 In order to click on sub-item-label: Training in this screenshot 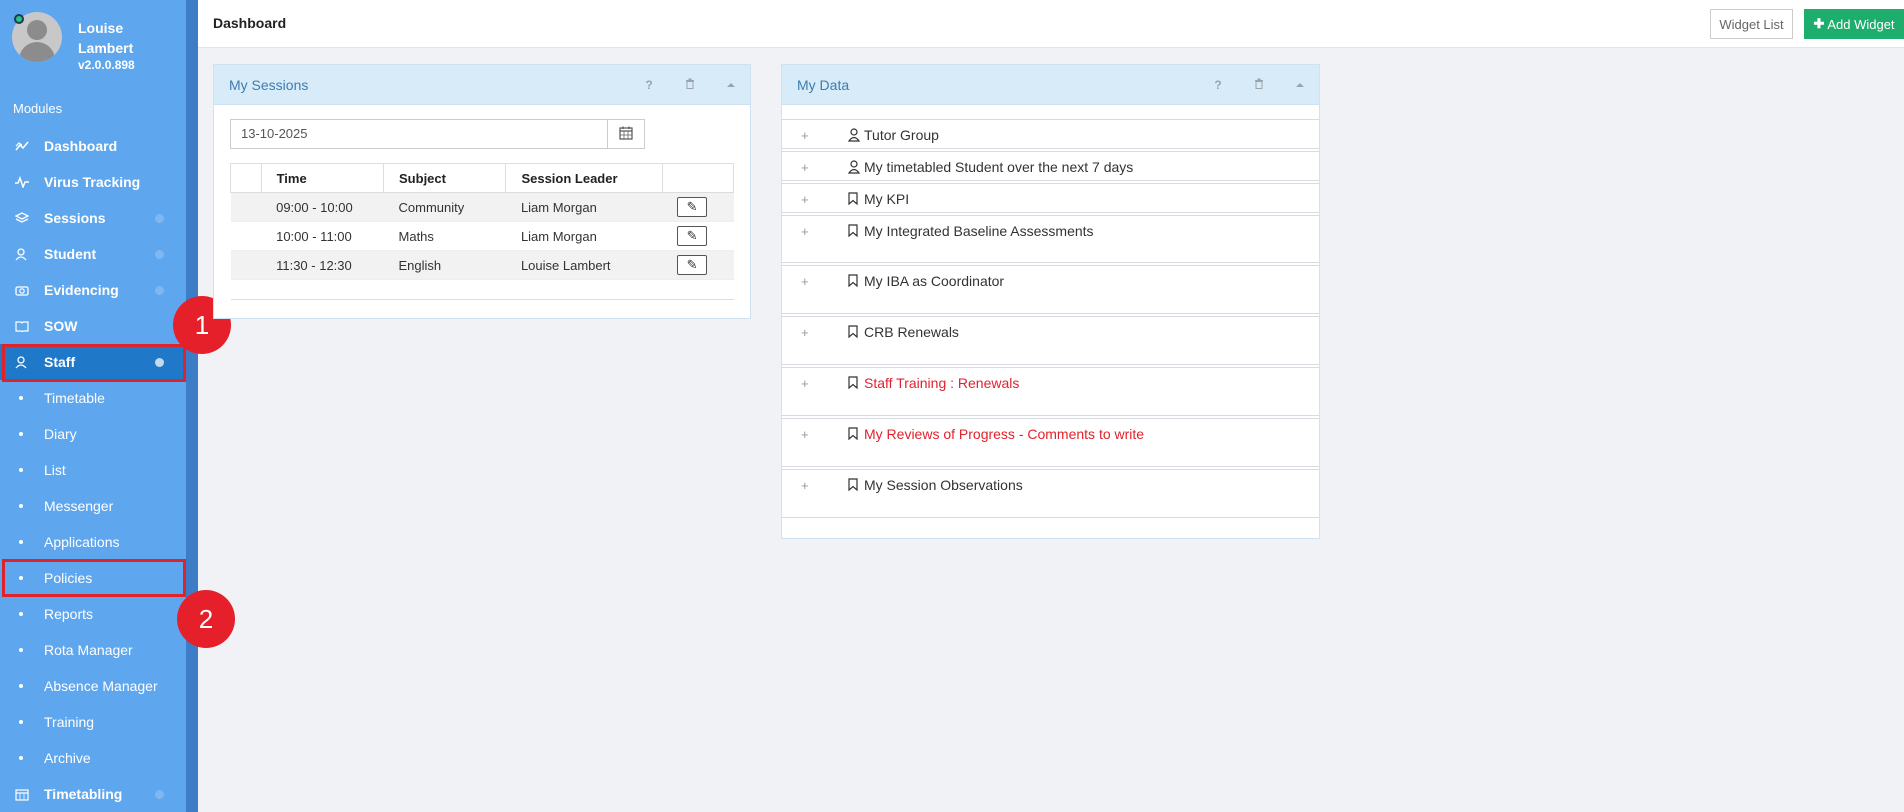, I will do `click(69, 722)`.